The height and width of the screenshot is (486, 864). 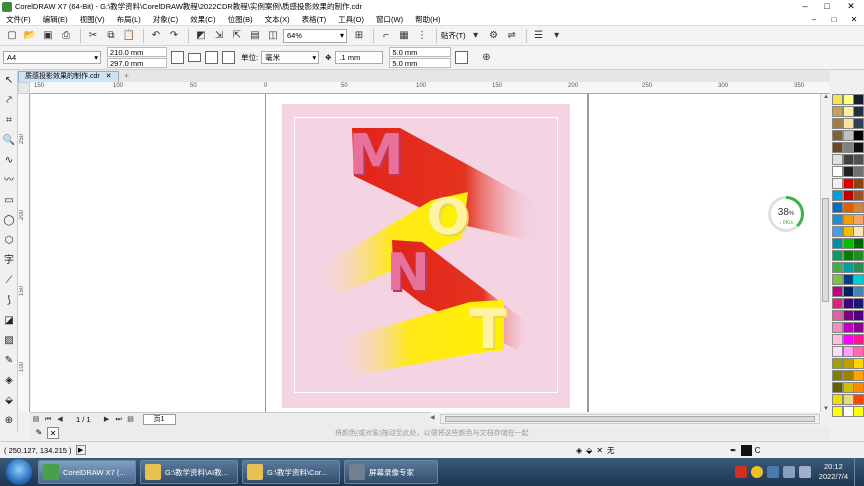 I want to click on vertical-scrollbar: ▲ ▼, so click(x=825, y=253).